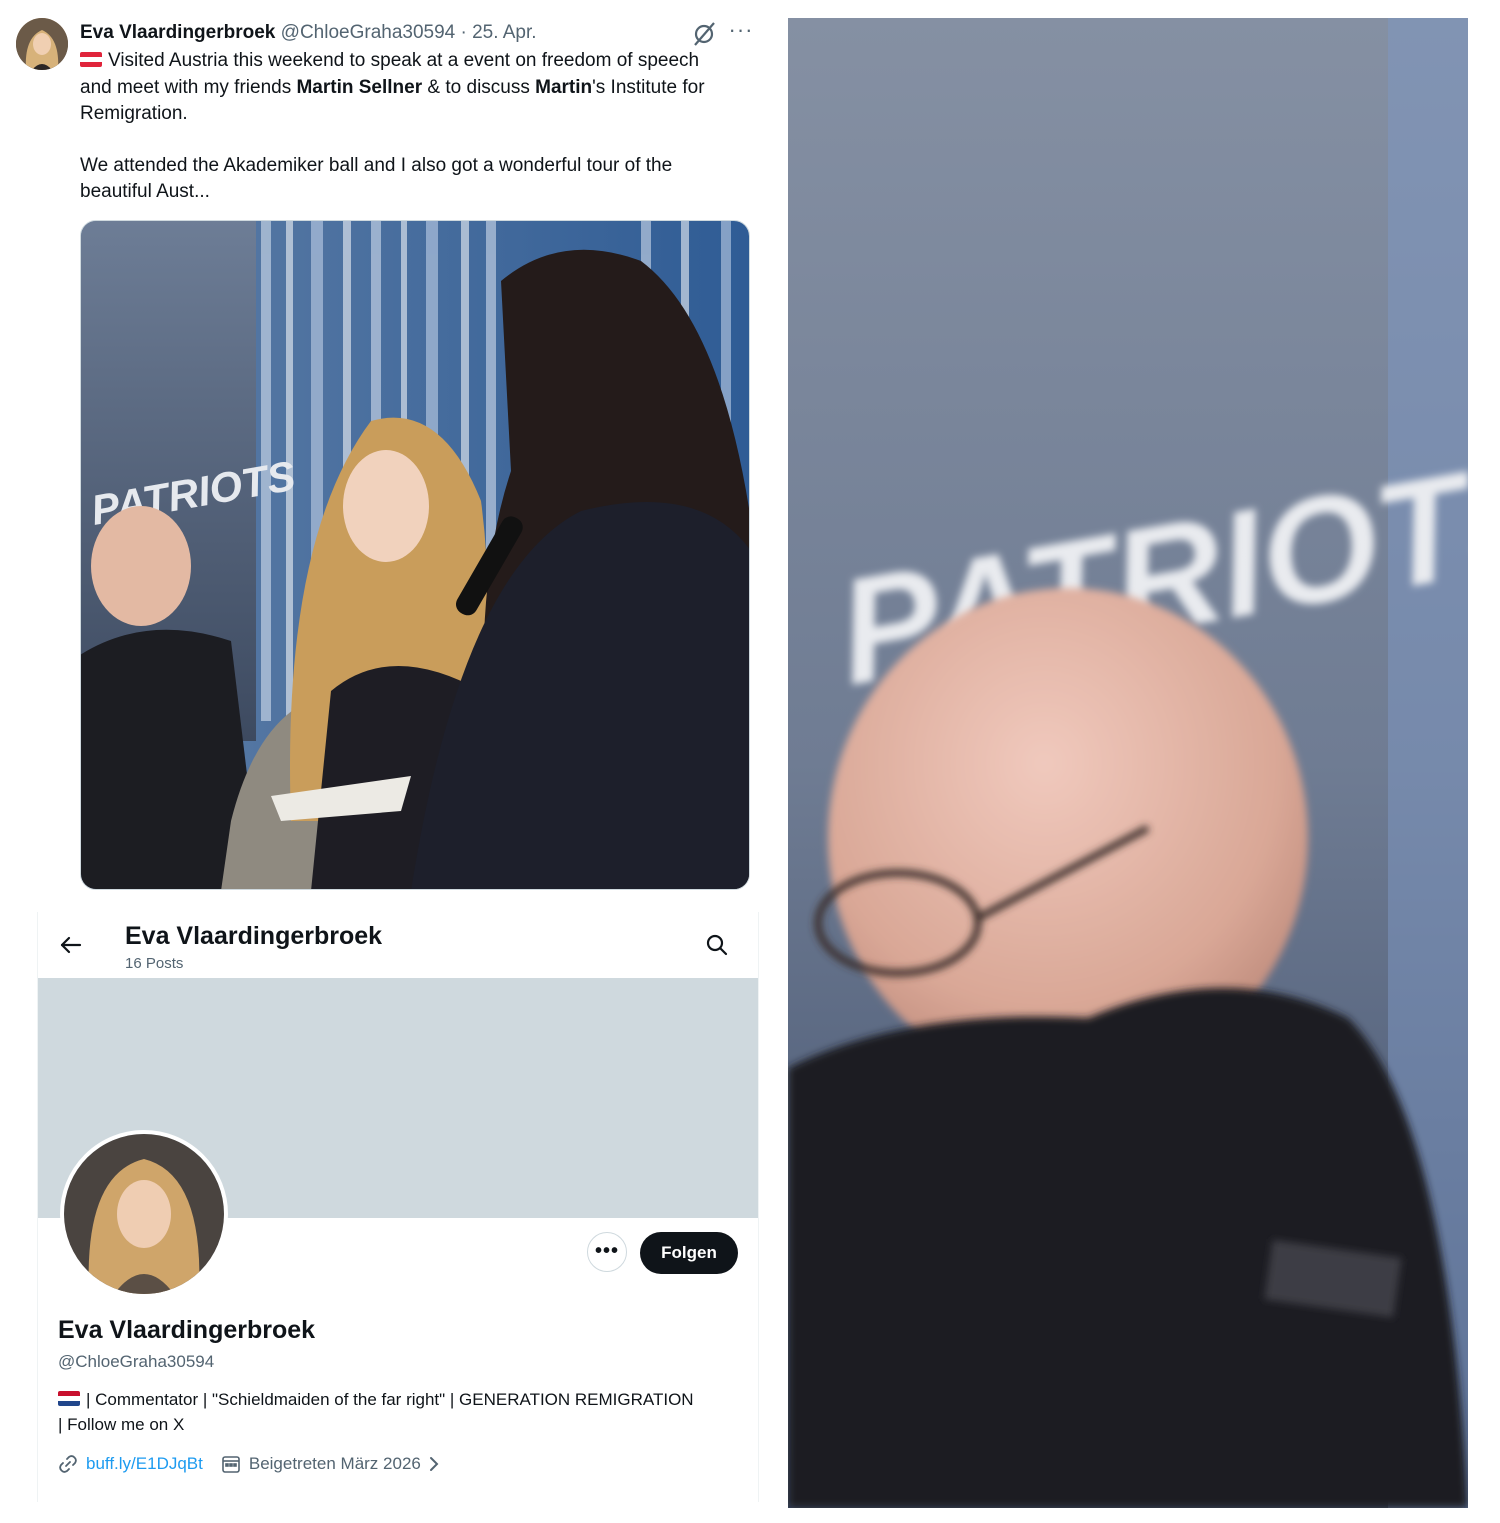 The width and height of the screenshot is (1500, 1523). Describe the element at coordinates (254, 936) in the screenshot. I see `profile-header-title: Eva Vlaardingerbroek` at that location.